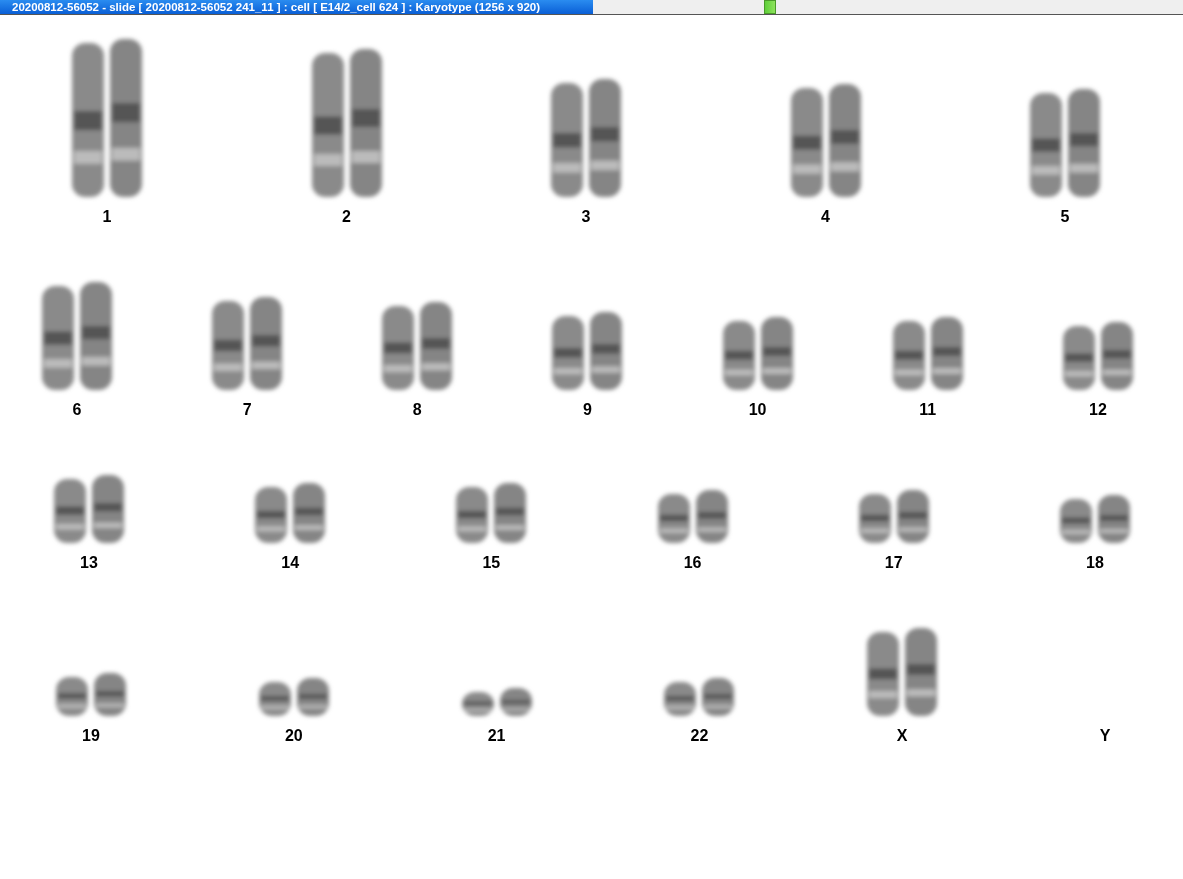 This screenshot has width=1183, height=879. Describe the element at coordinates (902, 736) in the screenshot. I see `chromosome-label: X` at that location.